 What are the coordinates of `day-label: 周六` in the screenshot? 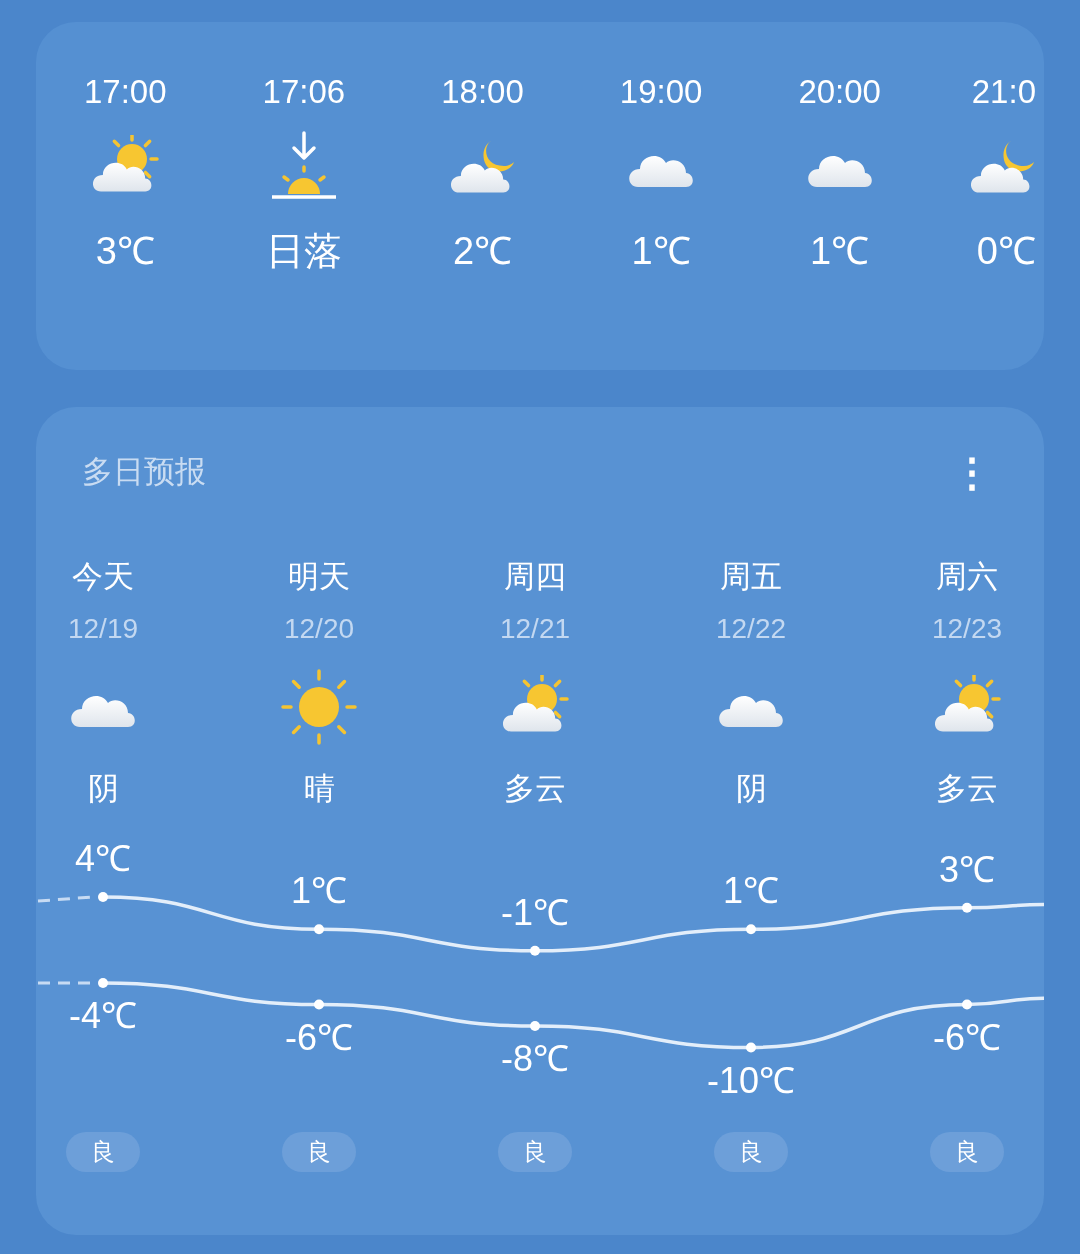 It's located at (967, 577).